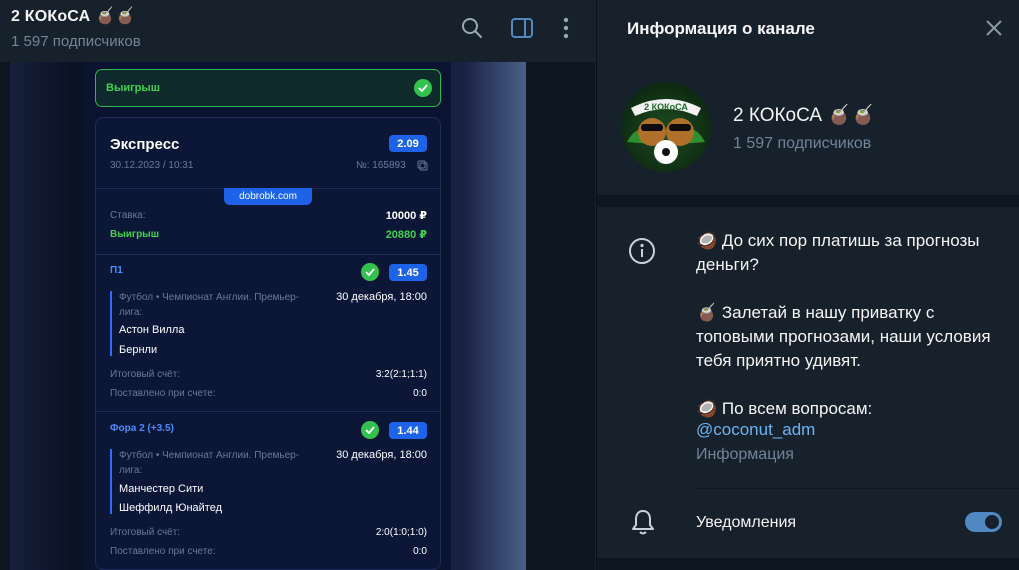 The image size is (1019, 570). Describe the element at coordinates (994, 28) in the screenshot. I see `close-icon` at that location.